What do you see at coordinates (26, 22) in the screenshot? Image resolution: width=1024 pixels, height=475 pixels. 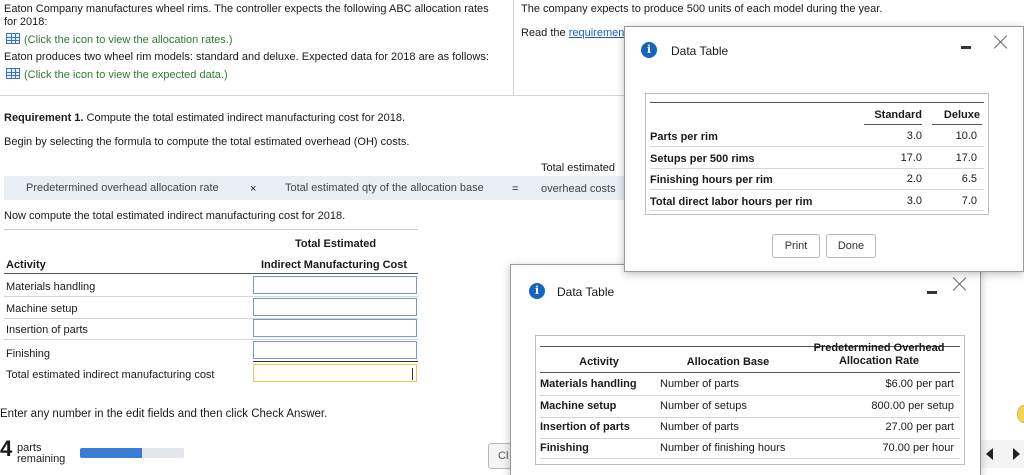 I see `intro-text-line2: for 2018:` at bounding box center [26, 22].